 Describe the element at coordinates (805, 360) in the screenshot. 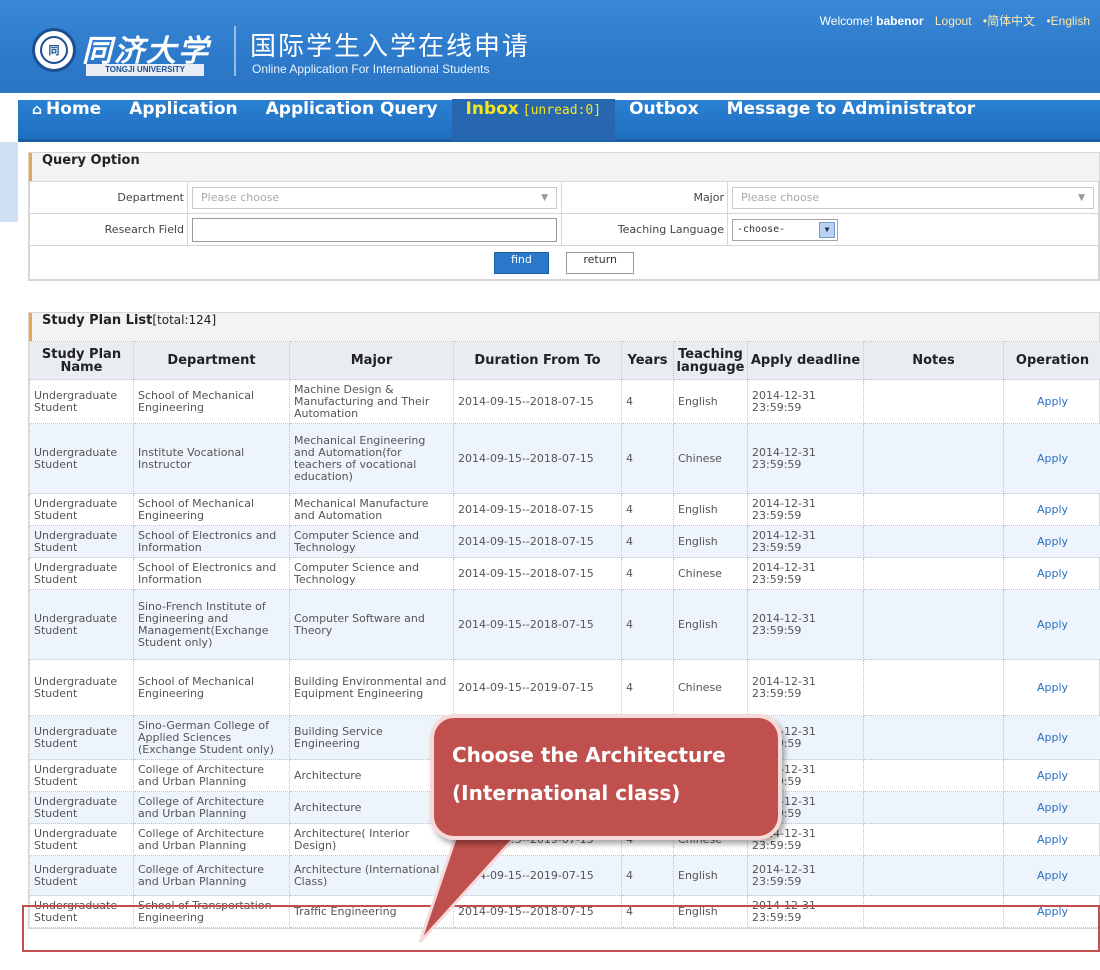

I see `col-apply-deadline: Apply deadline` at that location.